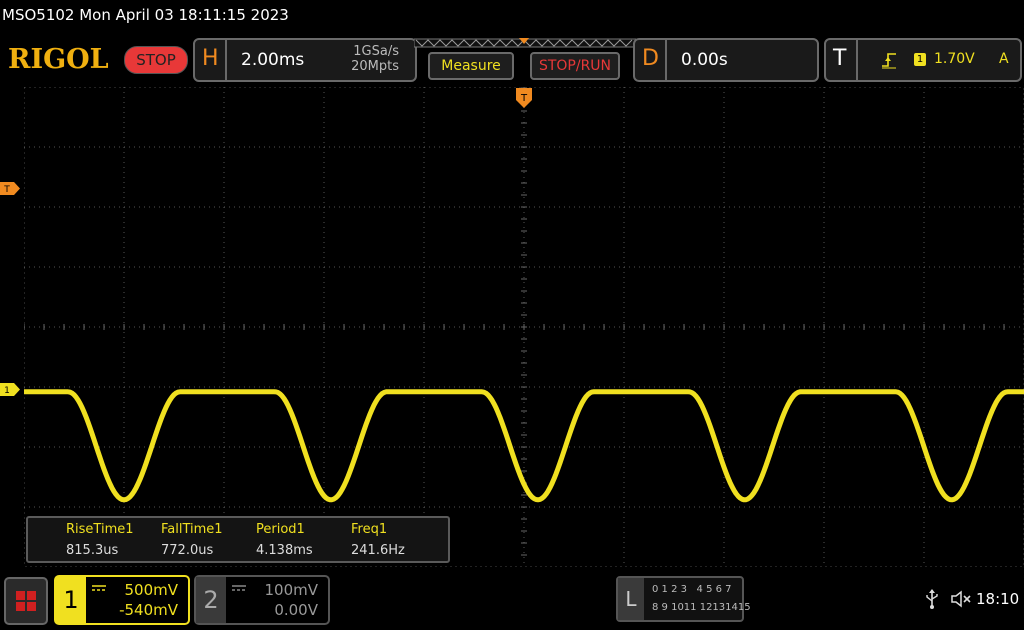  I want to click on title-bar: MSO5102 Mon April 03 18:11:15 2023, so click(512, 16).